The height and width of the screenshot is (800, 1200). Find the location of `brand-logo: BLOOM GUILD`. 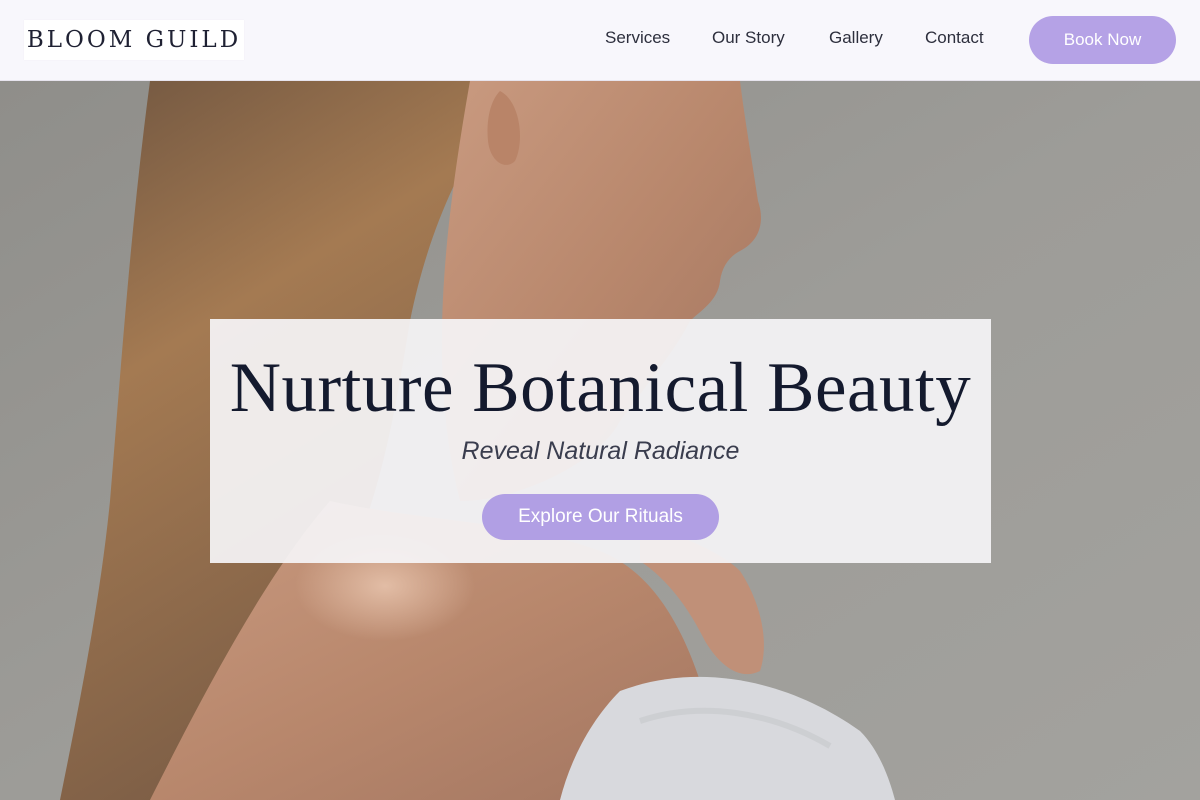

brand-logo: BLOOM GUILD is located at coordinates (134, 40).